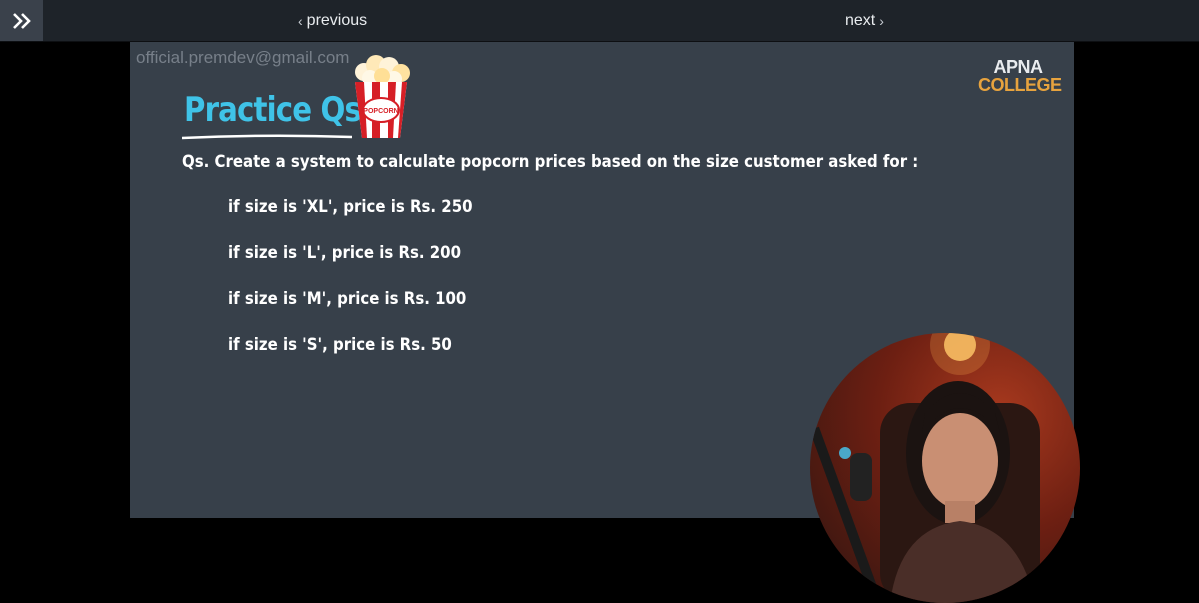 The width and height of the screenshot is (1199, 603). What do you see at coordinates (860, 20) in the screenshot?
I see `next-label: next` at bounding box center [860, 20].